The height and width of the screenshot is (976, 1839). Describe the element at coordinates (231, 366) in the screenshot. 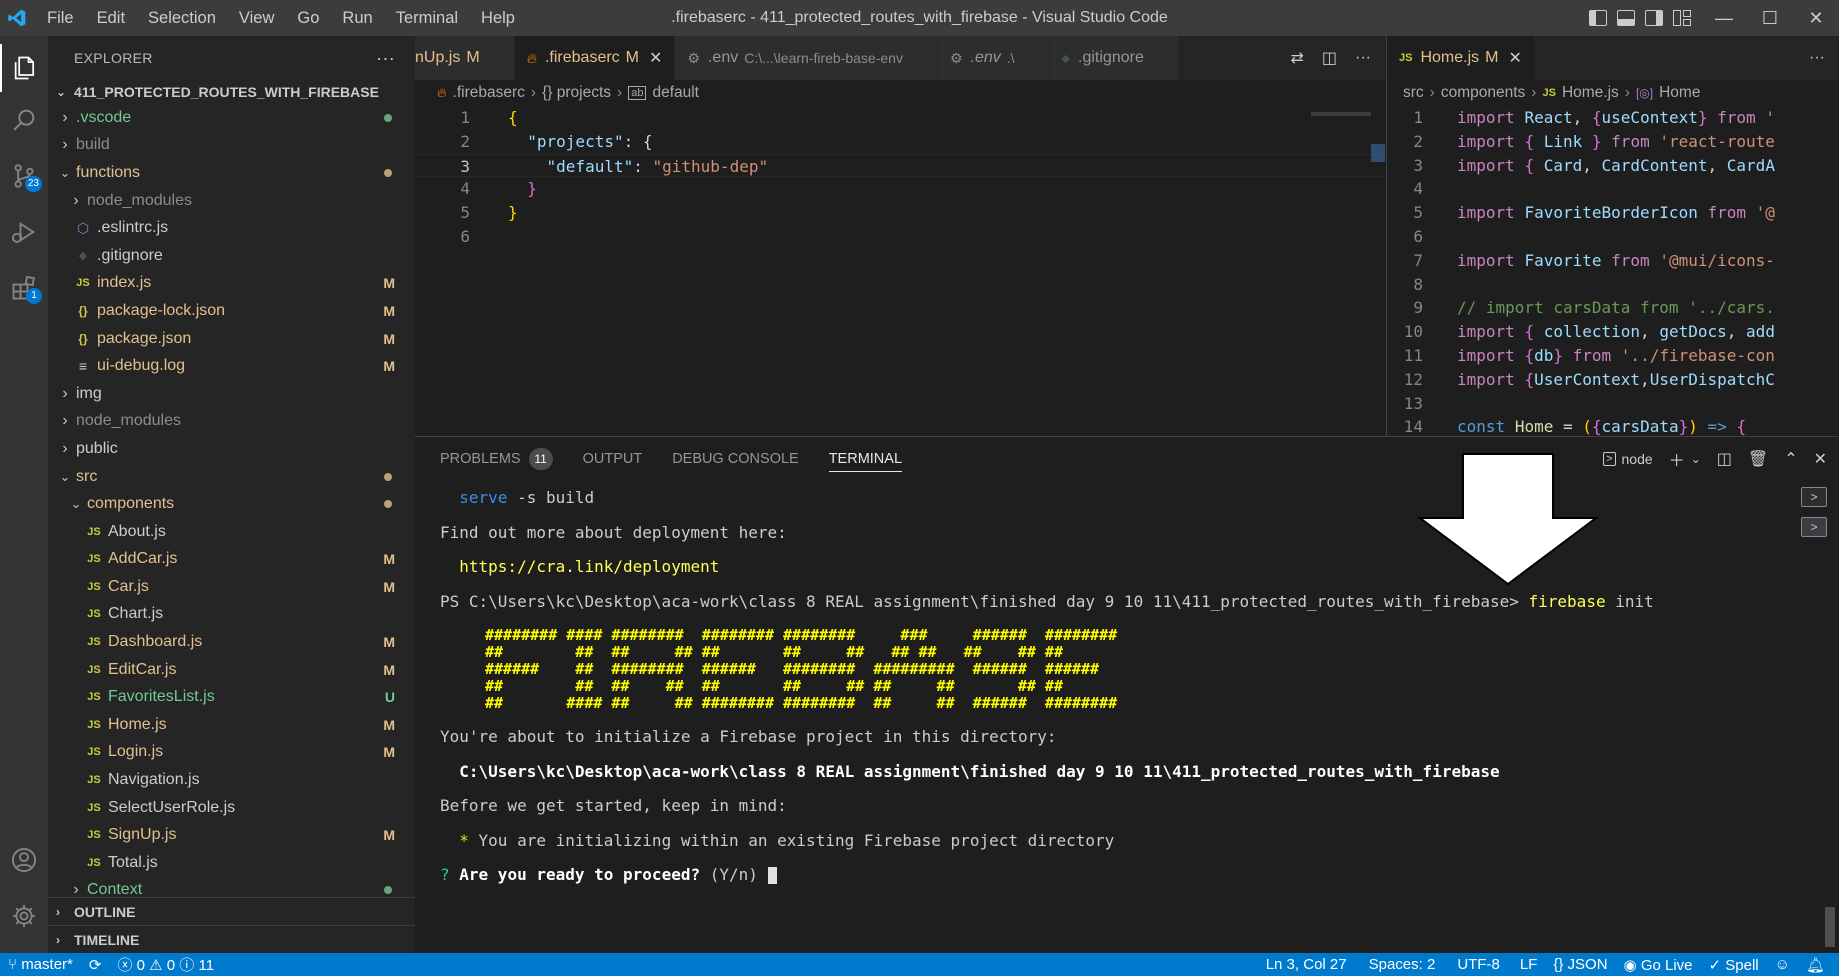

I see `tree-file: ≡ ui-debug.log M` at that location.